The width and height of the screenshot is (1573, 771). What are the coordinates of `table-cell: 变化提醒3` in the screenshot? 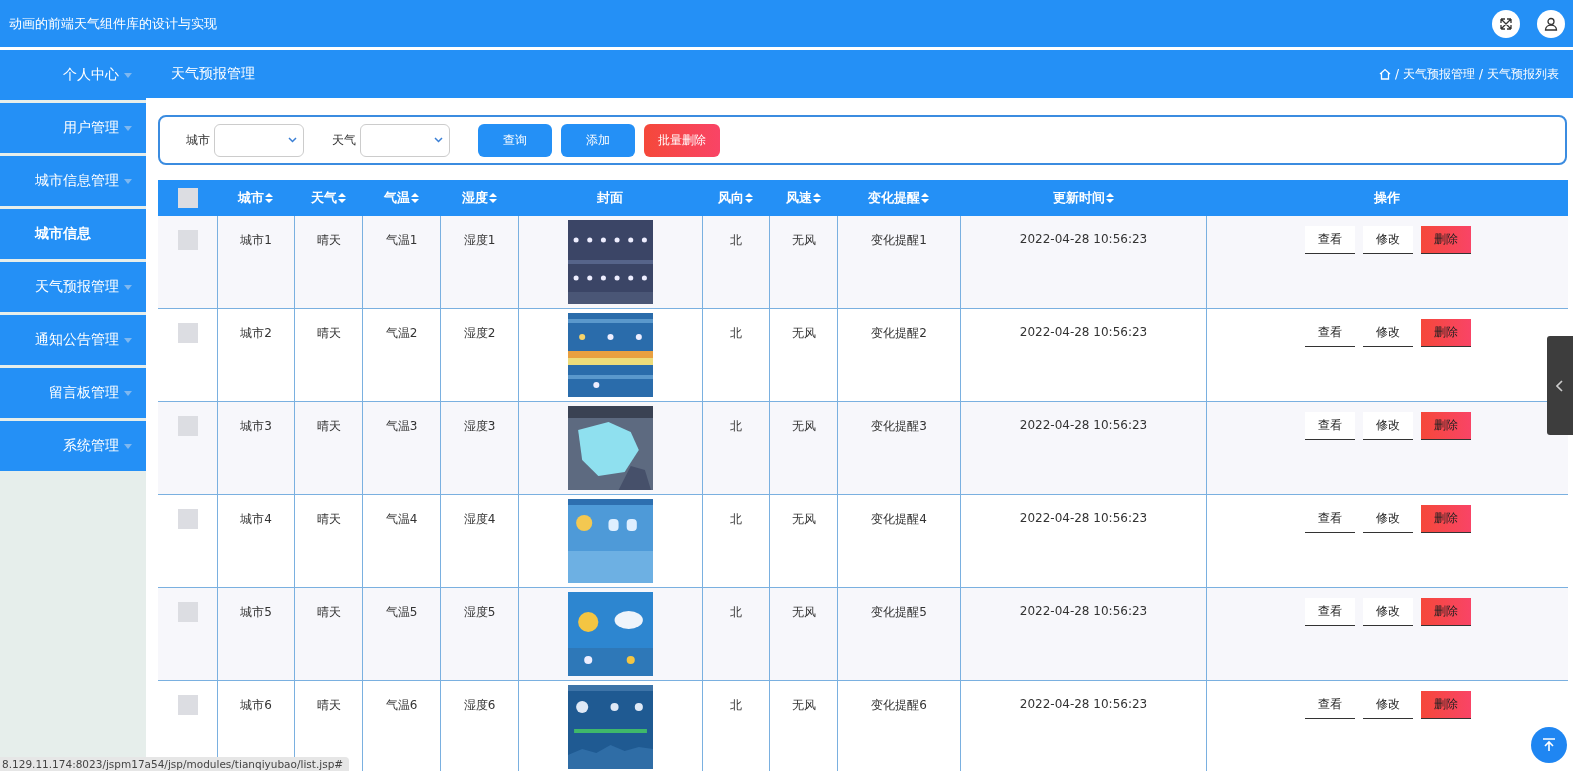 It's located at (898, 448).